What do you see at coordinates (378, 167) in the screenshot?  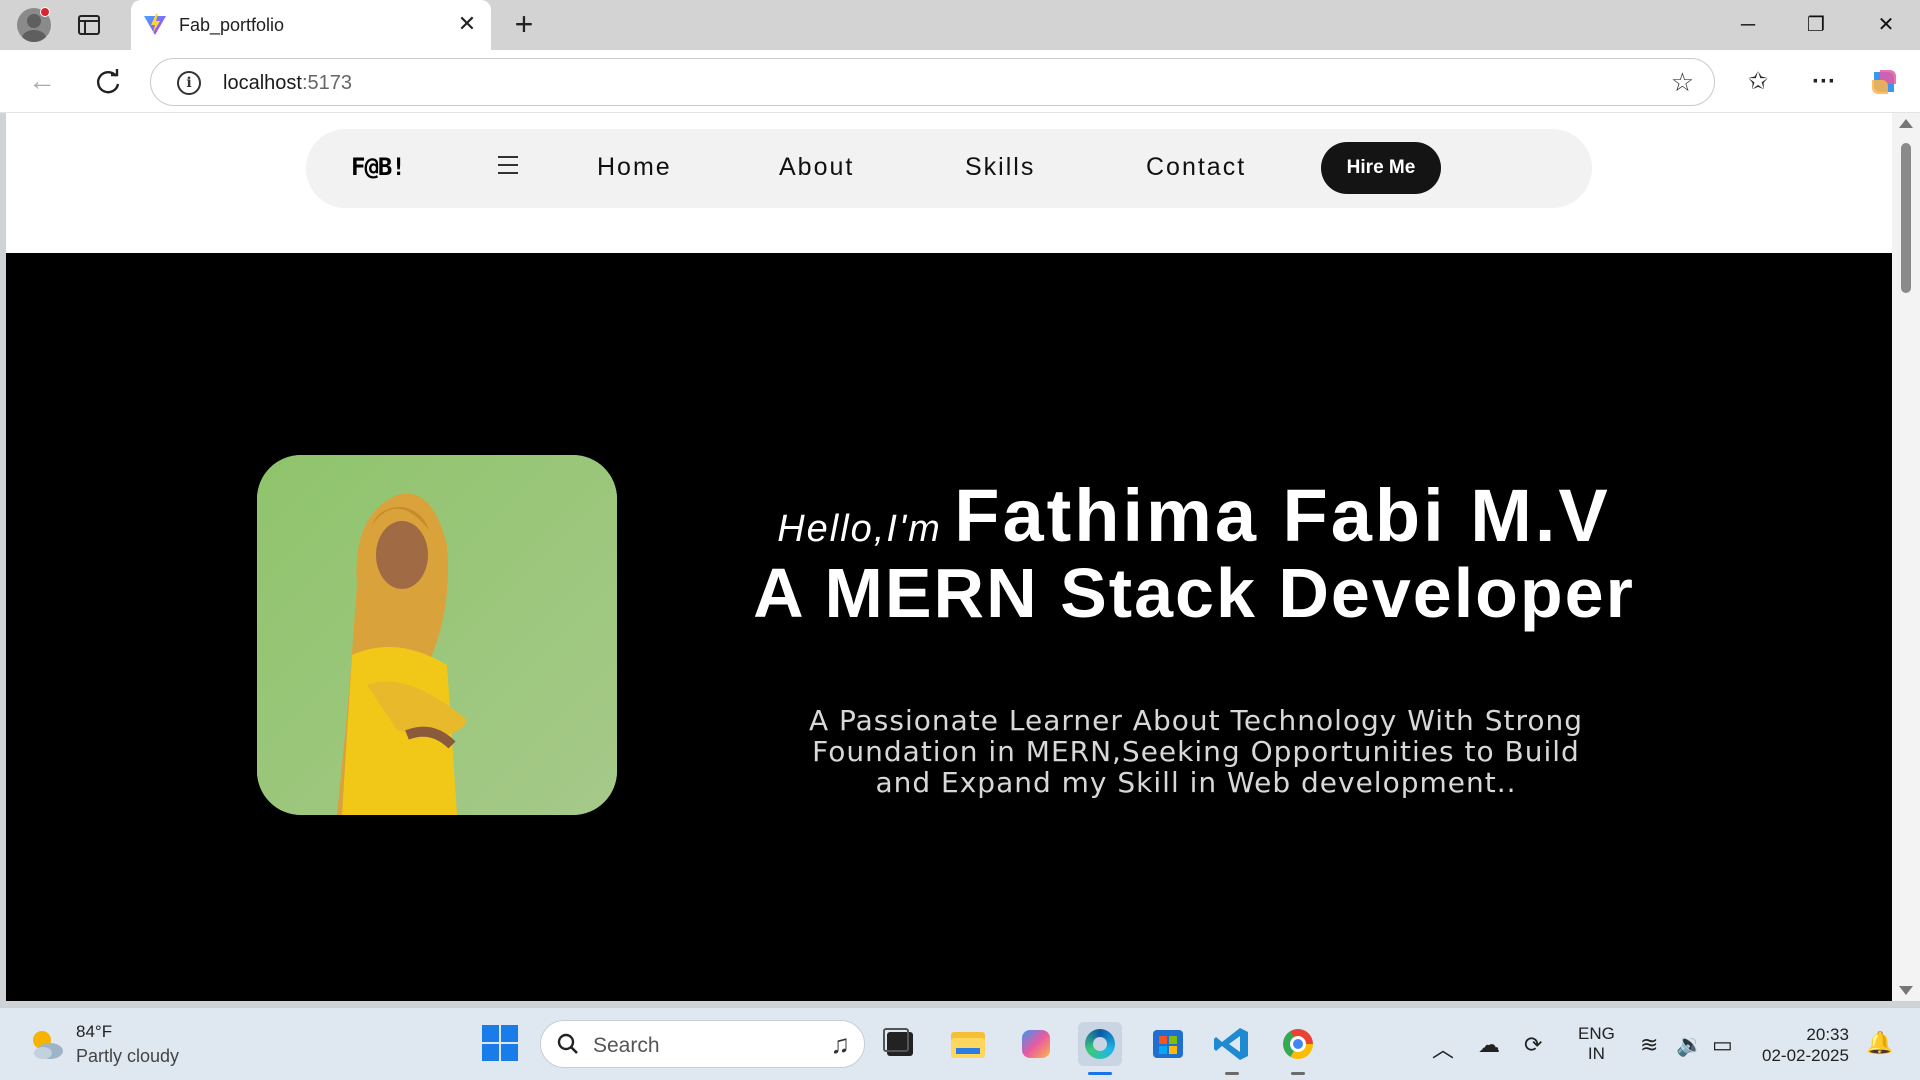 I see `site-logo: F@B!` at bounding box center [378, 167].